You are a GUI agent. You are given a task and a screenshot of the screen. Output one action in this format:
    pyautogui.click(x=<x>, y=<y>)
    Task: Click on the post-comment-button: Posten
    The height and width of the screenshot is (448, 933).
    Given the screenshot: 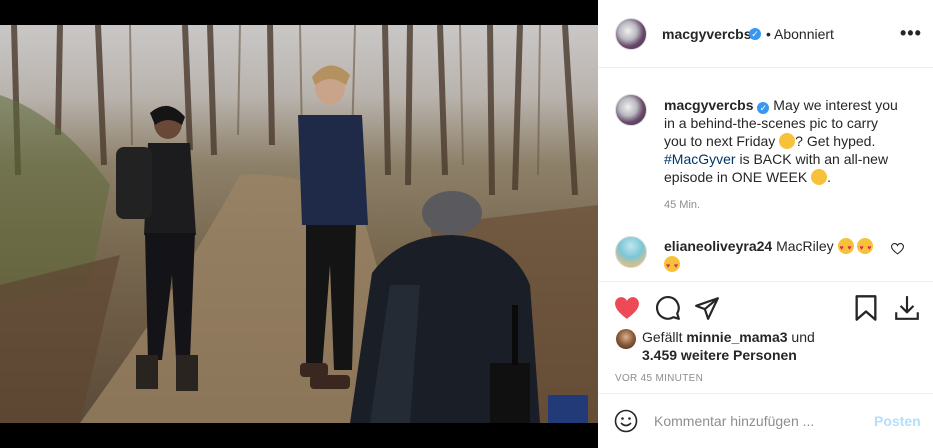 What is the action you would take?
    pyautogui.click(x=897, y=421)
    